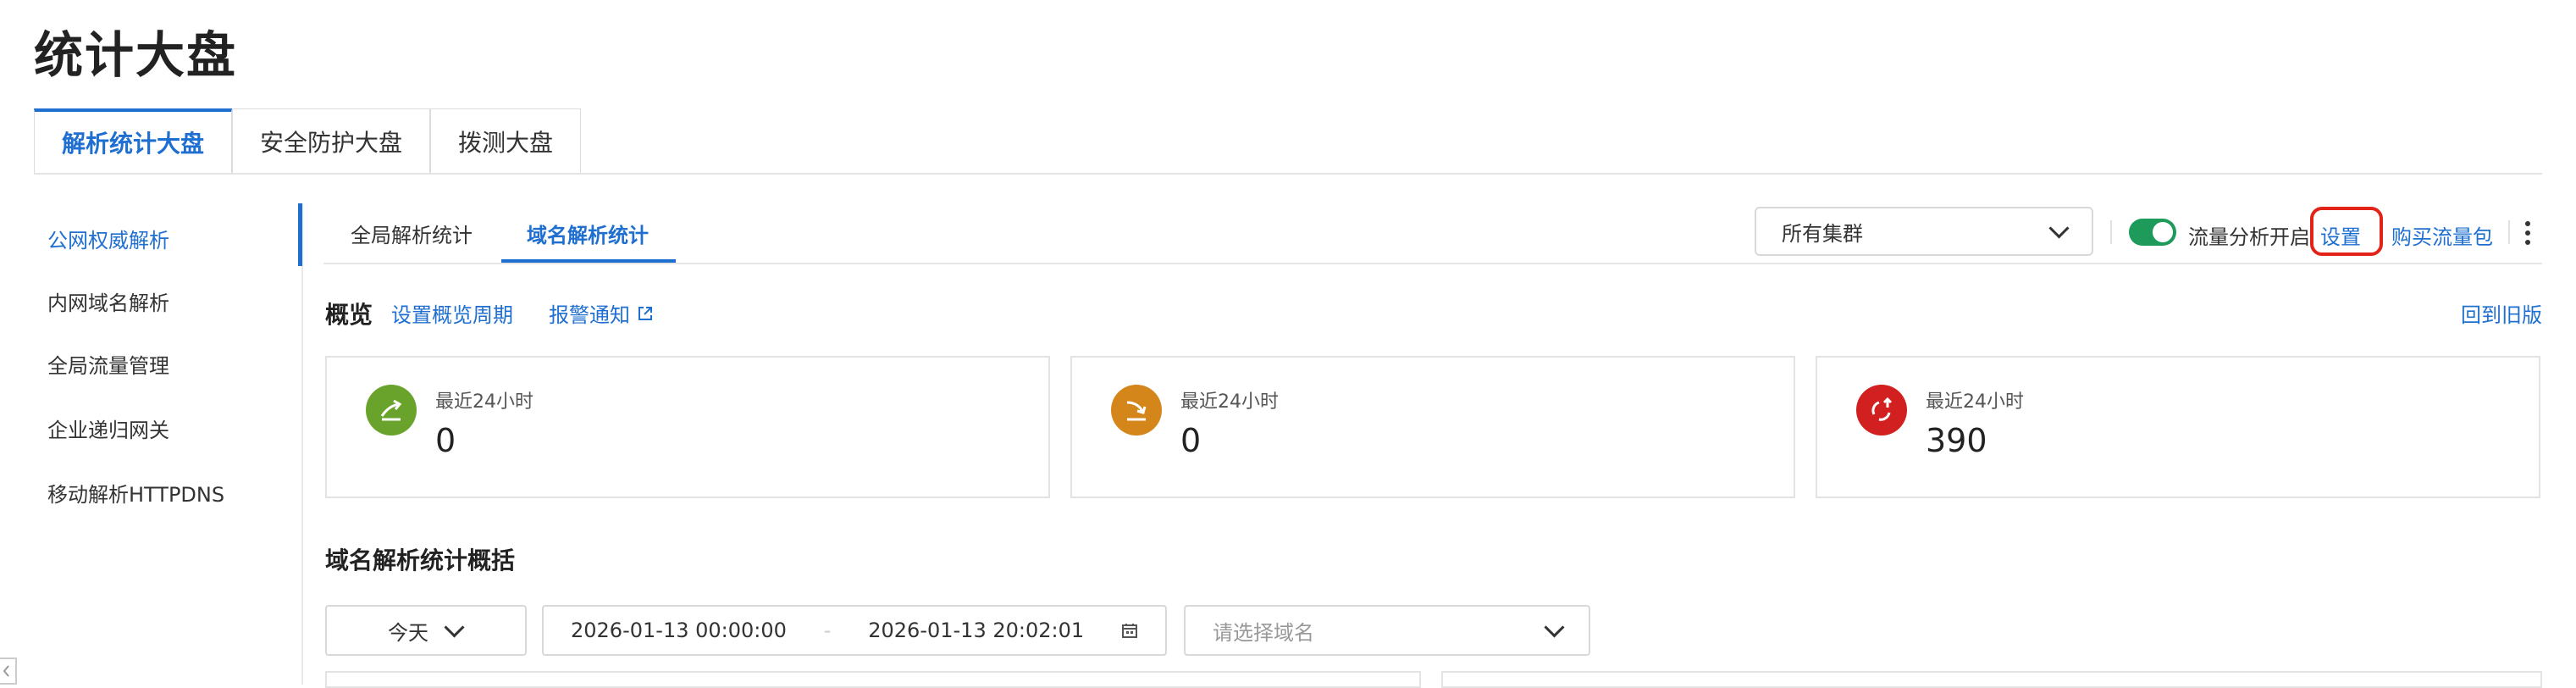 This screenshot has width=2576, height=688. I want to click on domain-select: 请选择域名, so click(1387, 631).